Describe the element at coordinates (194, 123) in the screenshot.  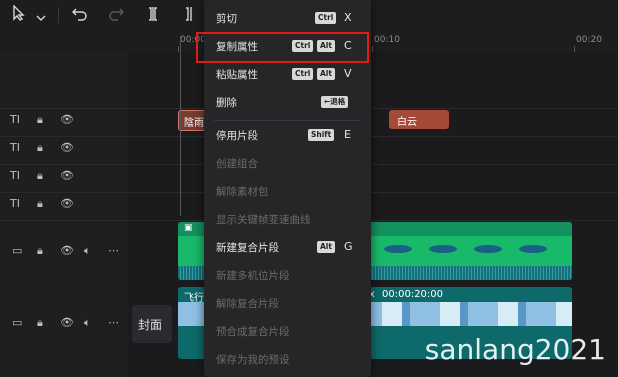
I see `text-clip-label: 陰雨` at that location.